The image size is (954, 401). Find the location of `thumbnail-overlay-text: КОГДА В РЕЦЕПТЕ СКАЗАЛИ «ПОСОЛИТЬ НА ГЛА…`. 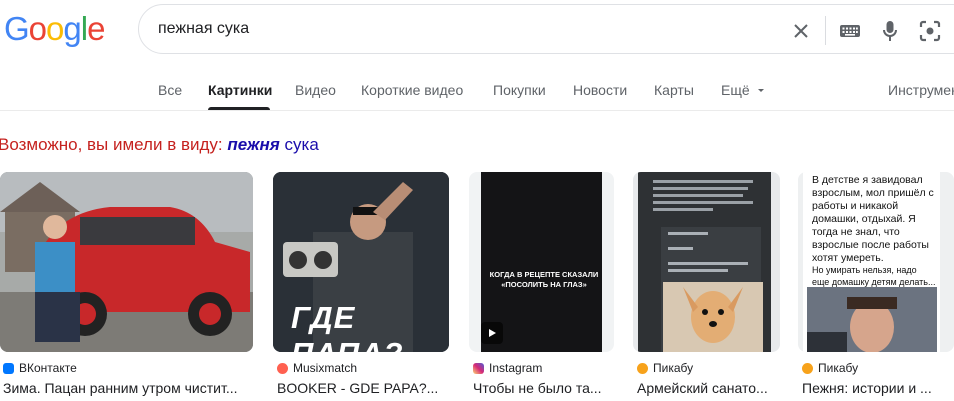

thumbnail-overlay-text: КОГДА В РЕЦЕПТЕ СКАЗАЛИ «ПОСОЛИТЬ НА ГЛА… is located at coordinates (544, 279).